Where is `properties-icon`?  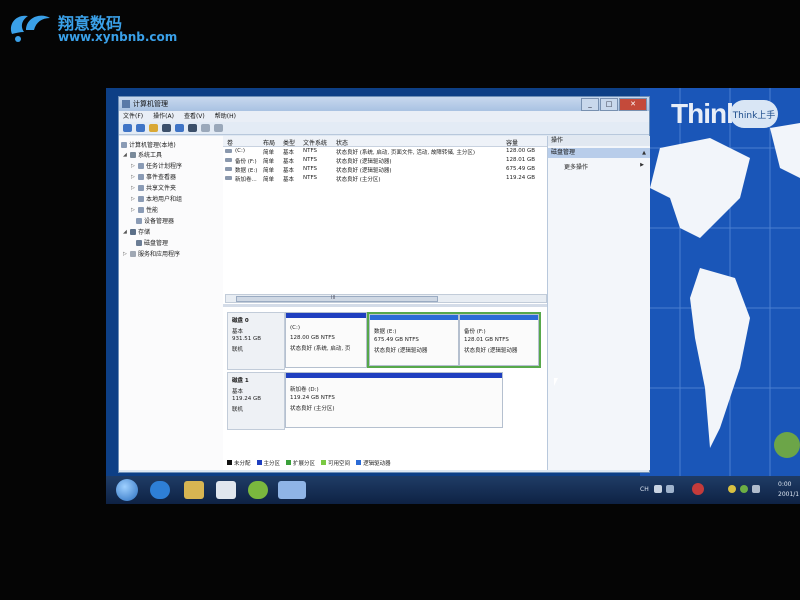
properties-icon is located at coordinates (192, 128).